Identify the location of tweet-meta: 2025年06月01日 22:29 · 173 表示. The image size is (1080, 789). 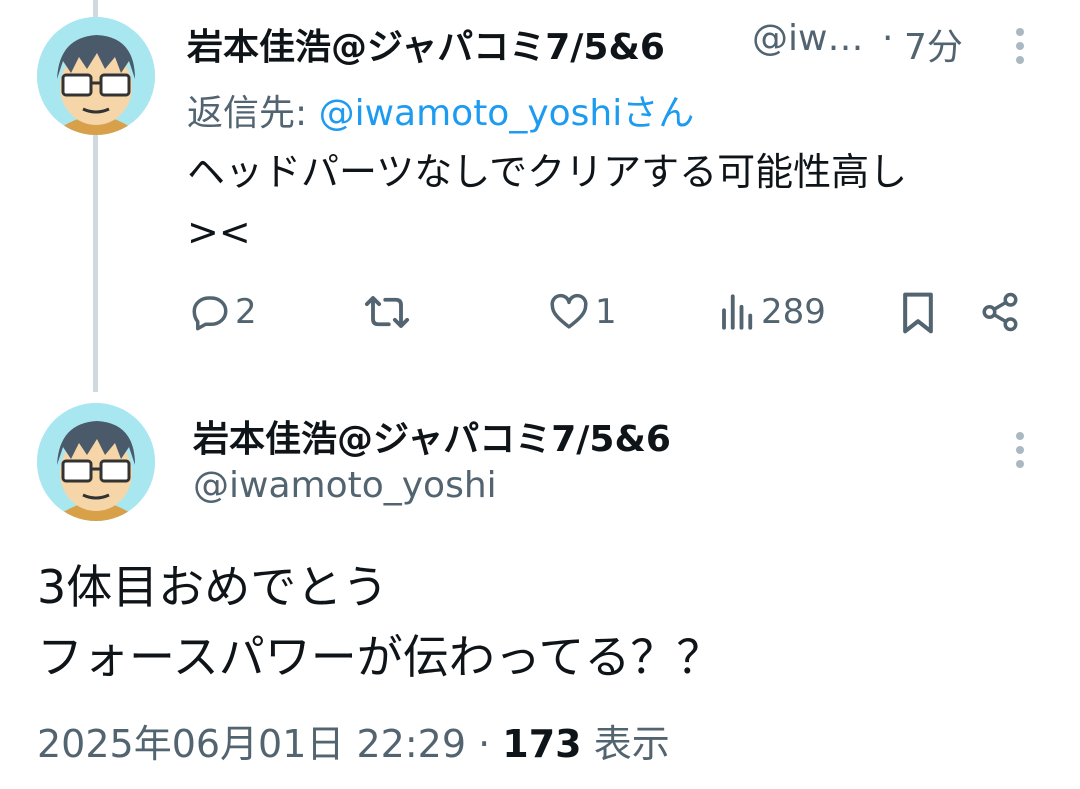
(353, 740).